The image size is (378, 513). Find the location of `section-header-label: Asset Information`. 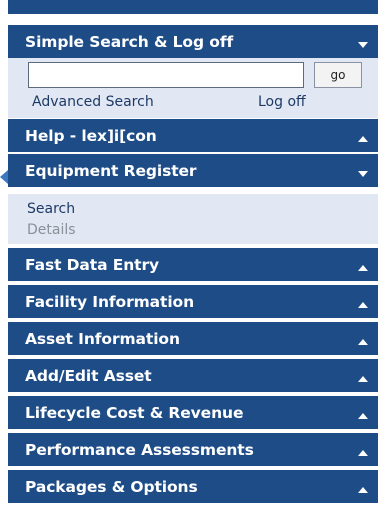

section-header-label: Asset Information is located at coordinates (102, 339).